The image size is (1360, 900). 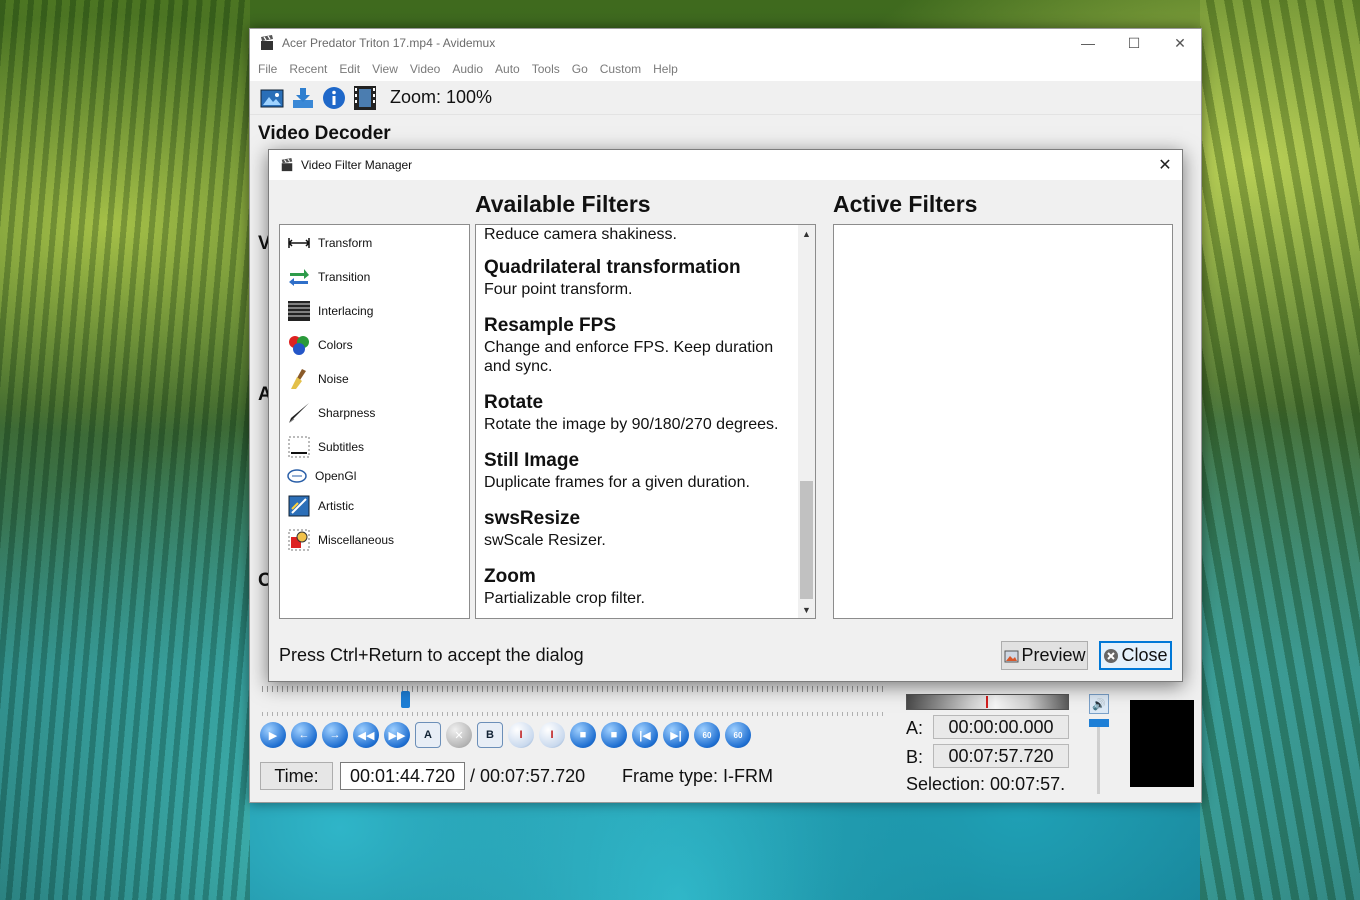 What do you see at coordinates (806, 233) in the screenshot?
I see `scroll-up-arrow-icon: ▲` at bounding box center [806, 233].